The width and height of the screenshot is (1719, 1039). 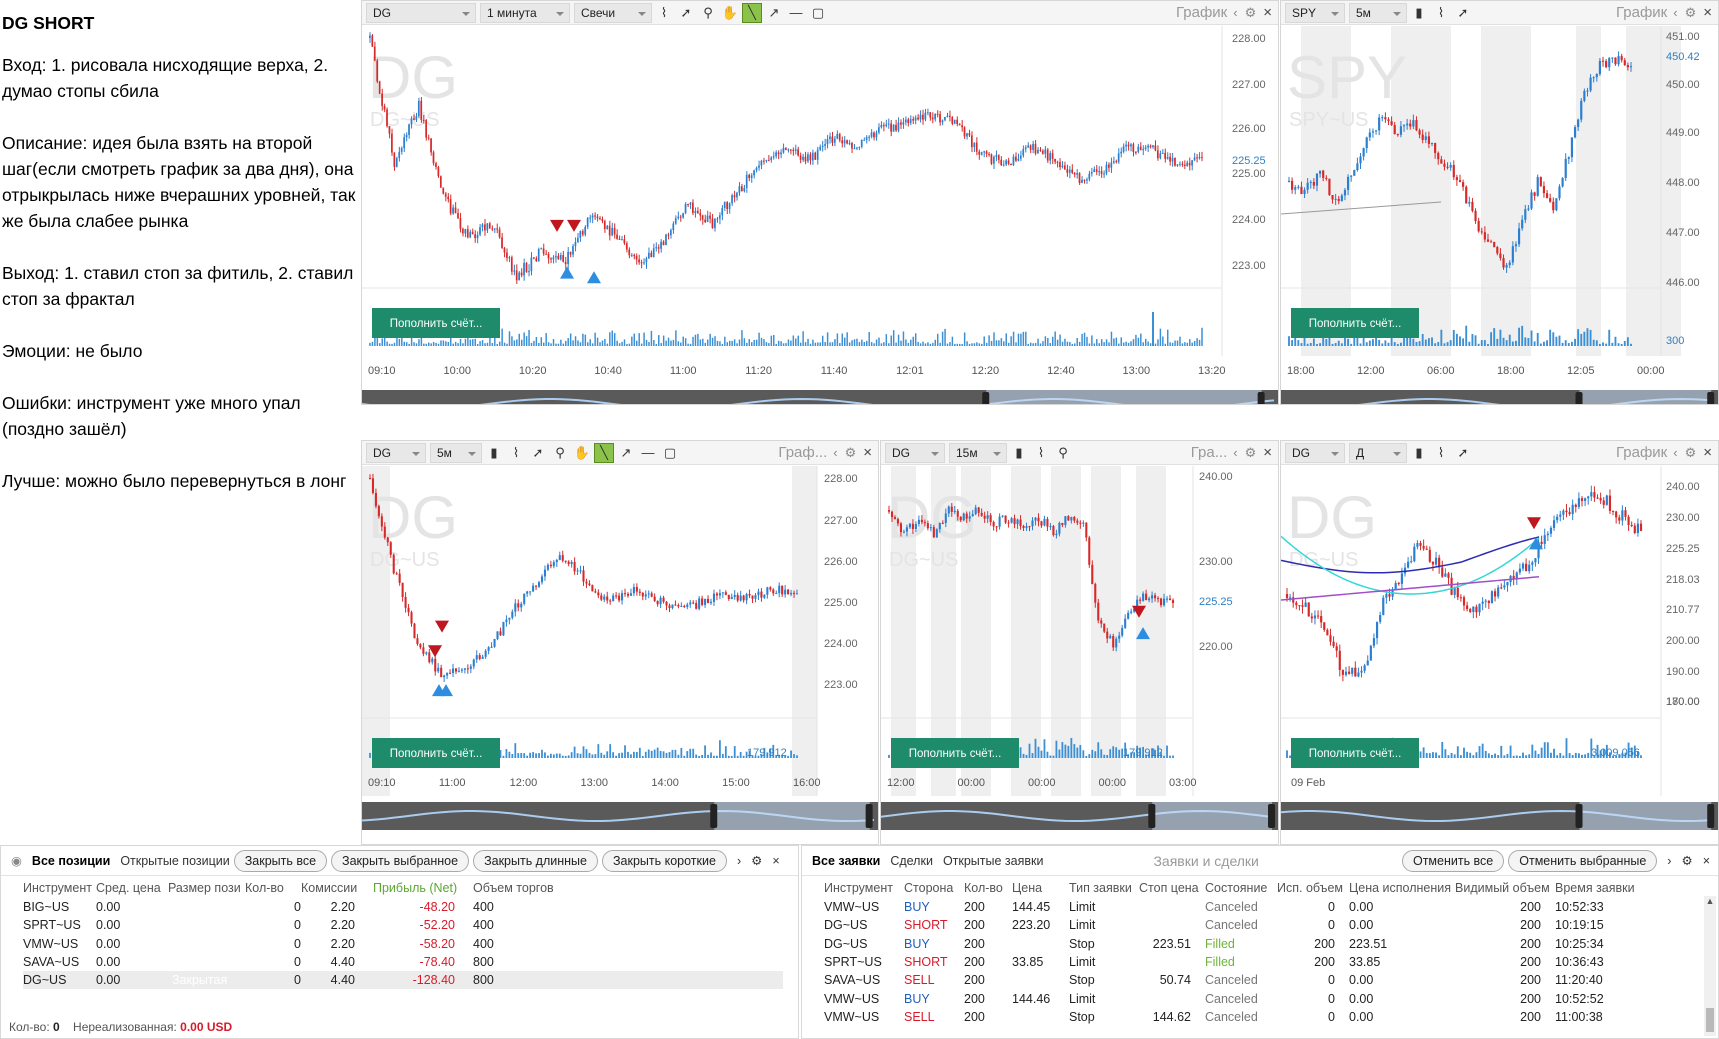 What do you see at coordinates (1453, 860) in the screenshot?
I see `cancel-all-button: Отменить все` at bounding box center [1453, 860].